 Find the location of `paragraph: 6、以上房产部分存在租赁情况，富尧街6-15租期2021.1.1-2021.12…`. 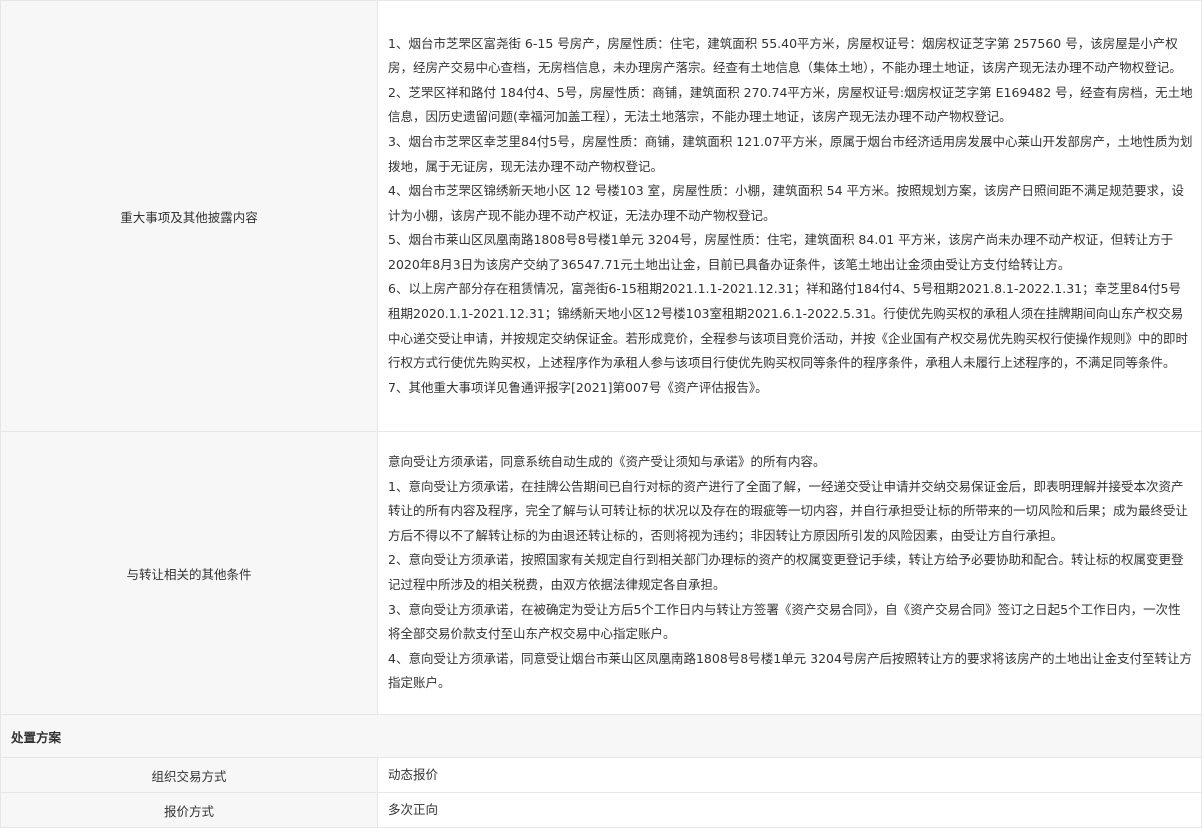

paragraph: 6、以上房产部分存在租赁情况，富尧街6-15租期2021.1.1-2021.12… is located at coordinates (788, 326).